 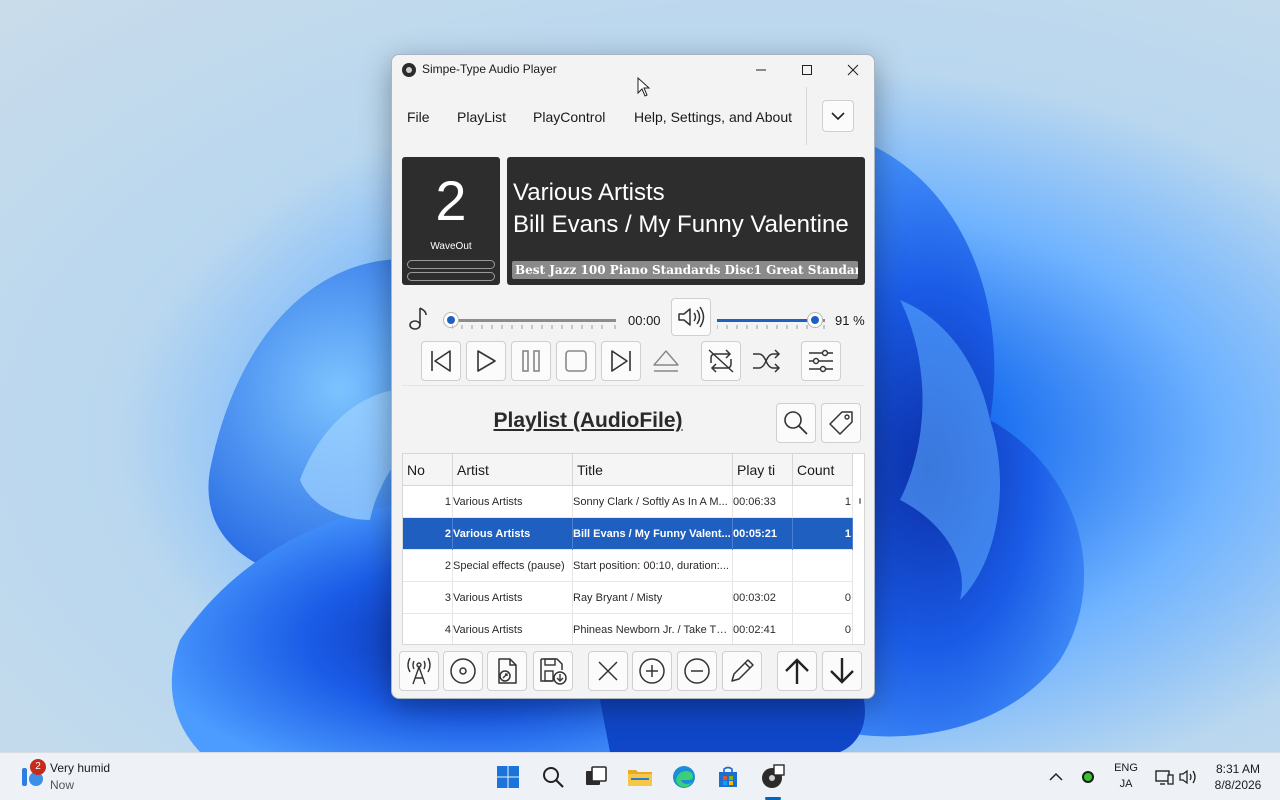 What do you see at coordinates (838, 116) in the screenshot?
I see `menu-more-button` at bounding box center [838, 116].